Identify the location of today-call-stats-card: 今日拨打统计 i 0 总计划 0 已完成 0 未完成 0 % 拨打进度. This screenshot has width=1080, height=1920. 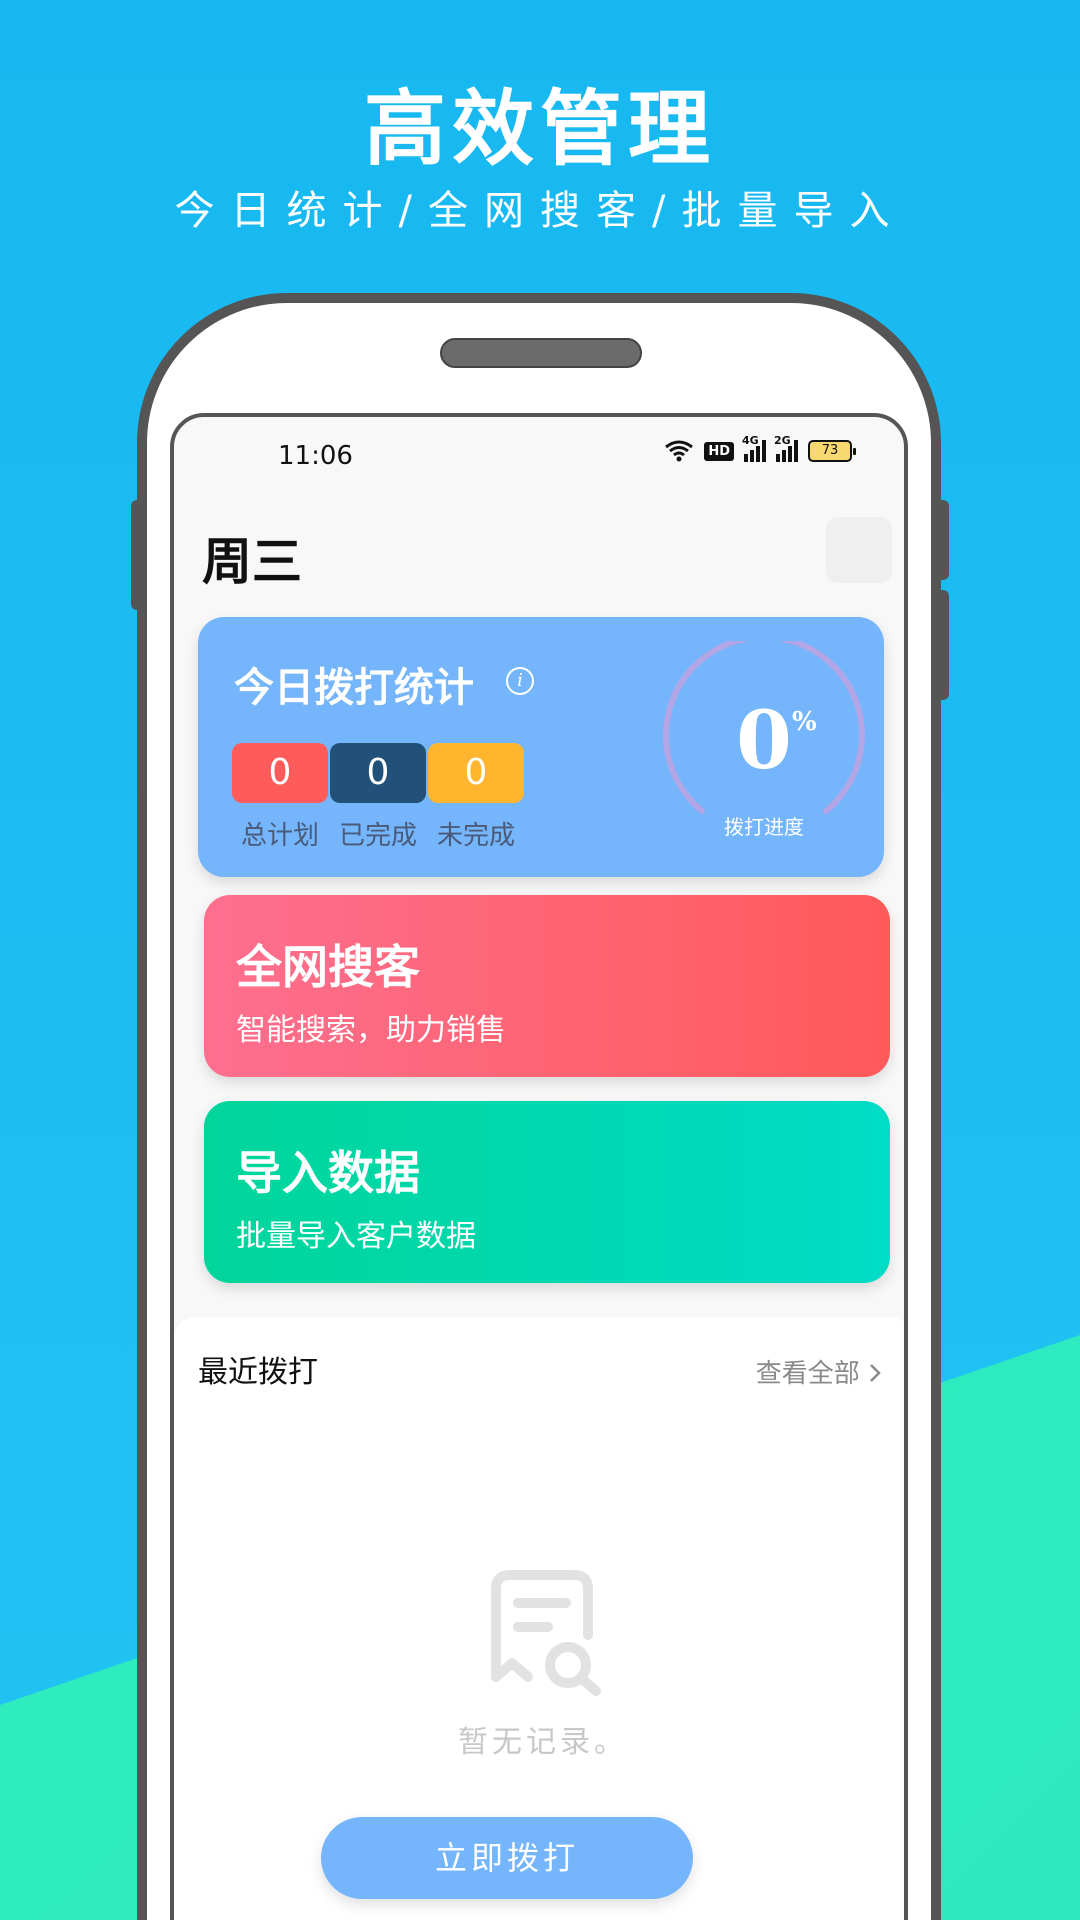
(541, 747).